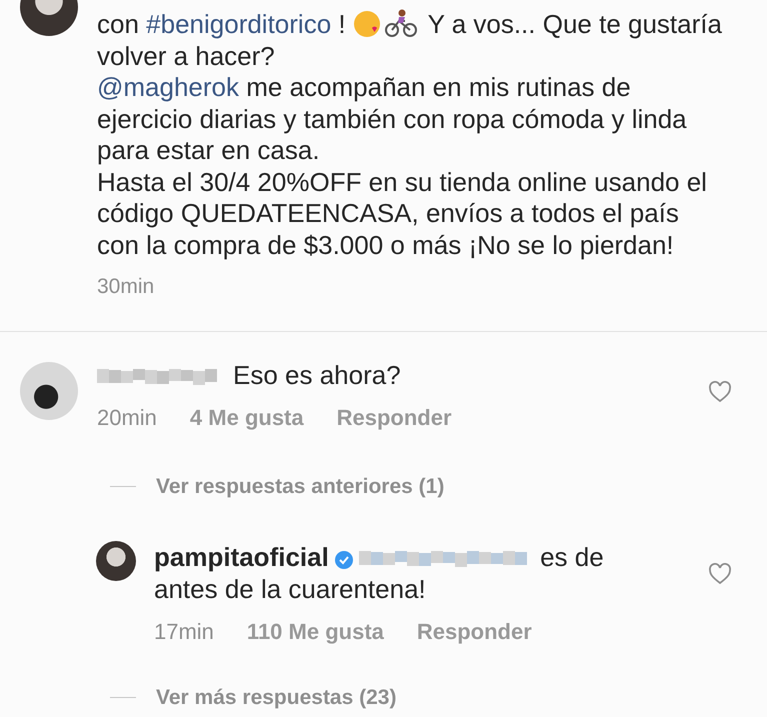  I want to click on caption-text: @magherok me acompañan en mis rutinas de ejercicio diarias y también con ropa cómoda y linda para estar en casa., so click(392, 119).